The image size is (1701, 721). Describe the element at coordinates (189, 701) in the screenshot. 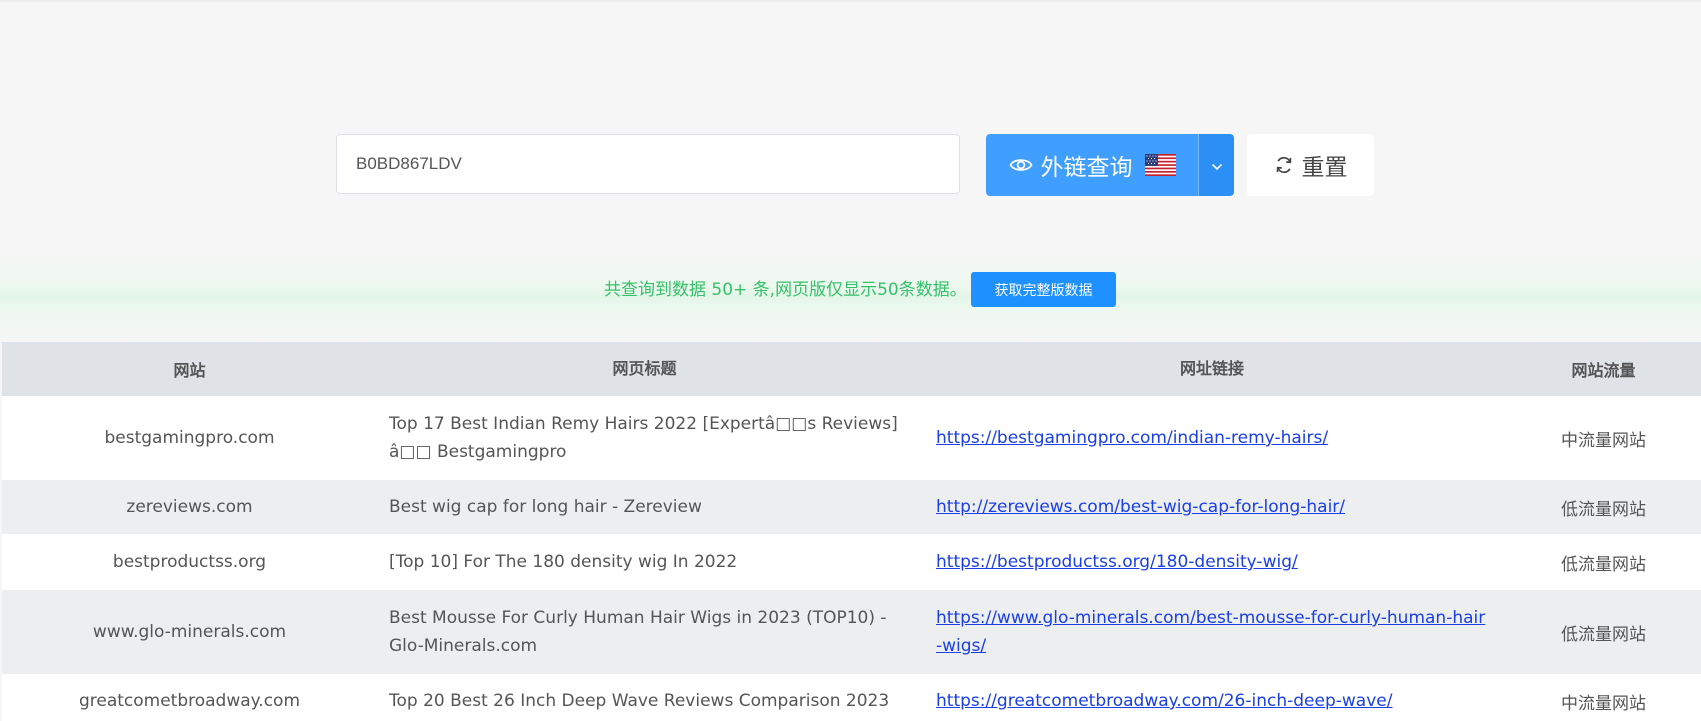

I see `cell-site: greatcometbroadway.com` at that location.